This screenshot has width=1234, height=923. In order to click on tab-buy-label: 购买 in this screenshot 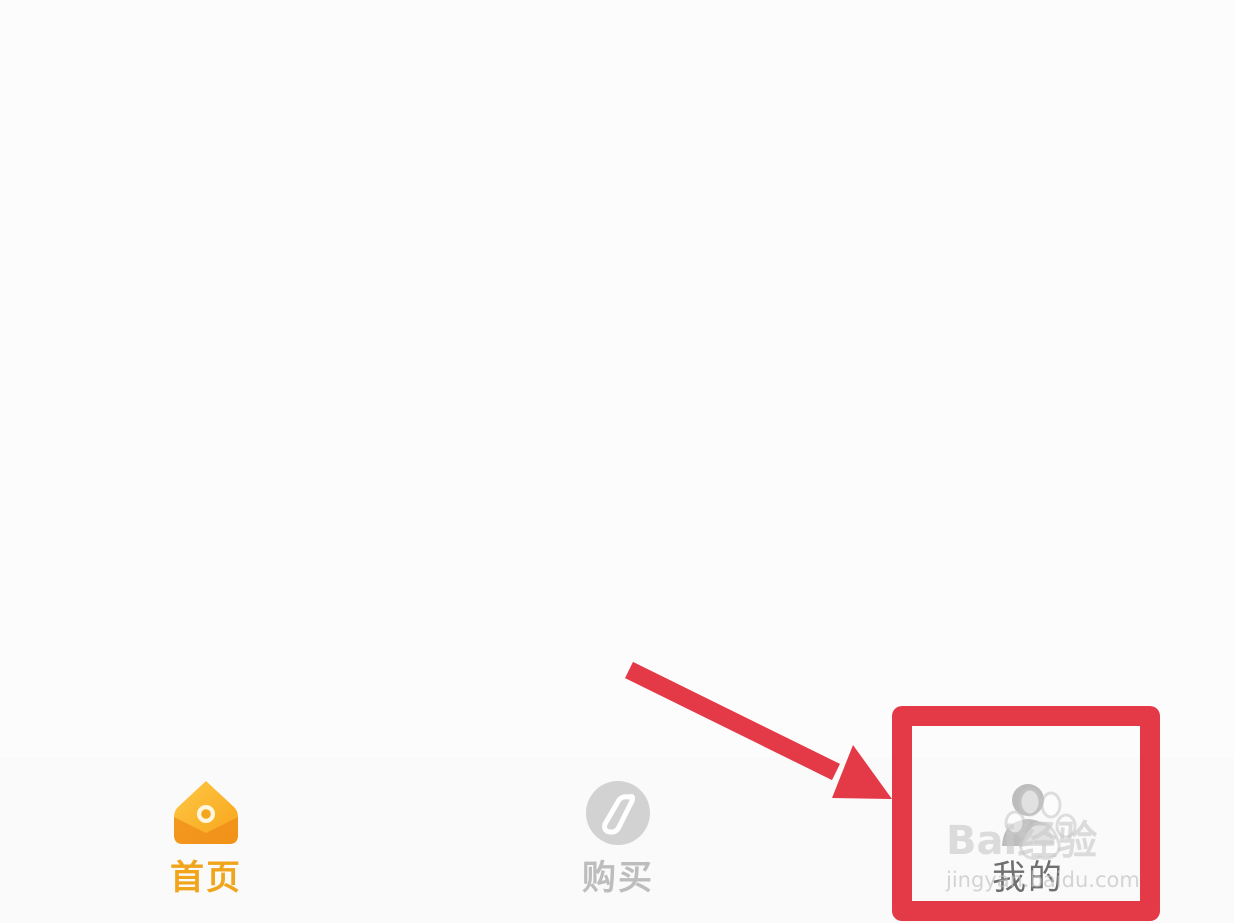, I will do `click(618, 878)`.